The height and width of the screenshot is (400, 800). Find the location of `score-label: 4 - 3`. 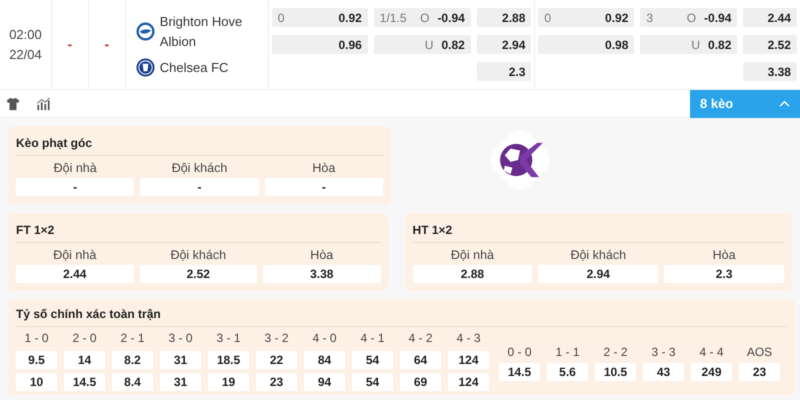

score-label: 4 - 3 is located at coordinates (468, 338).